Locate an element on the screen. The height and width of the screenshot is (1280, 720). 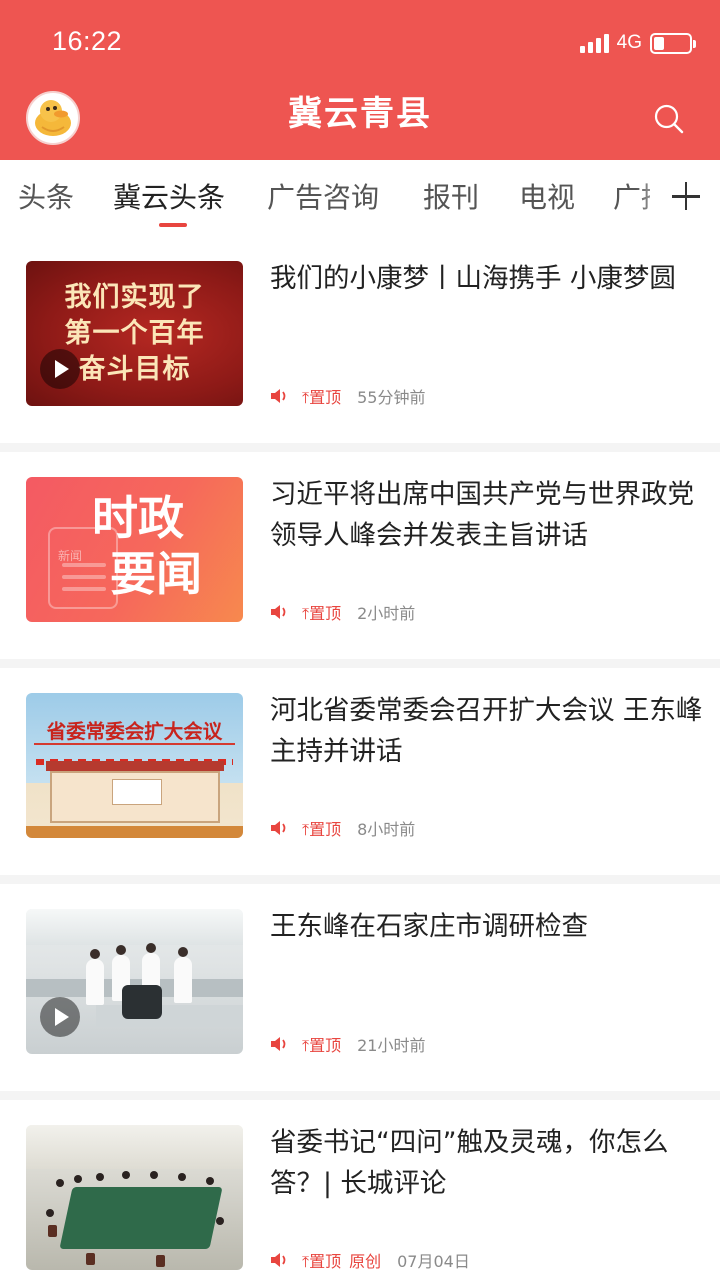
publish-time: 2小时前 is located at coordinates (386, 613).